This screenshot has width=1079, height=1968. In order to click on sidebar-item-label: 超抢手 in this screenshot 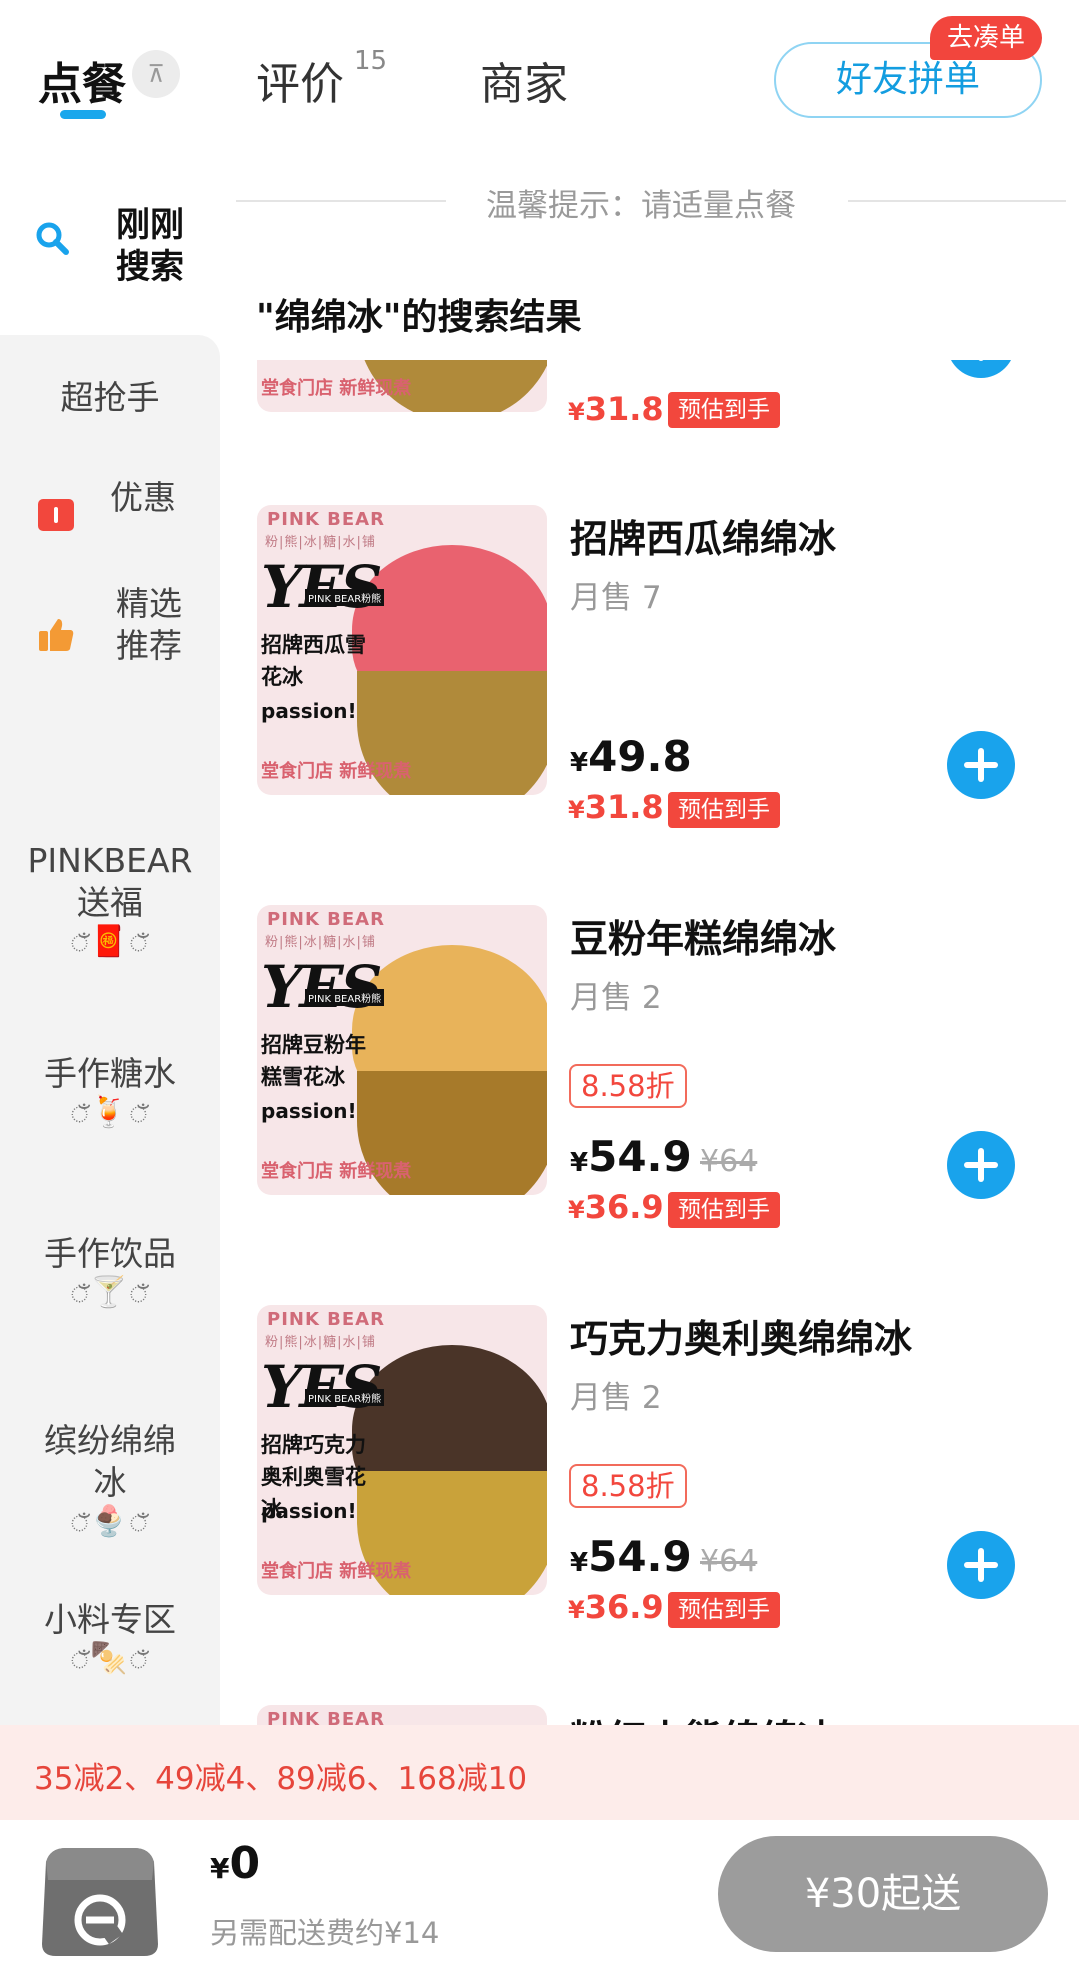, I will do `click(110, 397)`.